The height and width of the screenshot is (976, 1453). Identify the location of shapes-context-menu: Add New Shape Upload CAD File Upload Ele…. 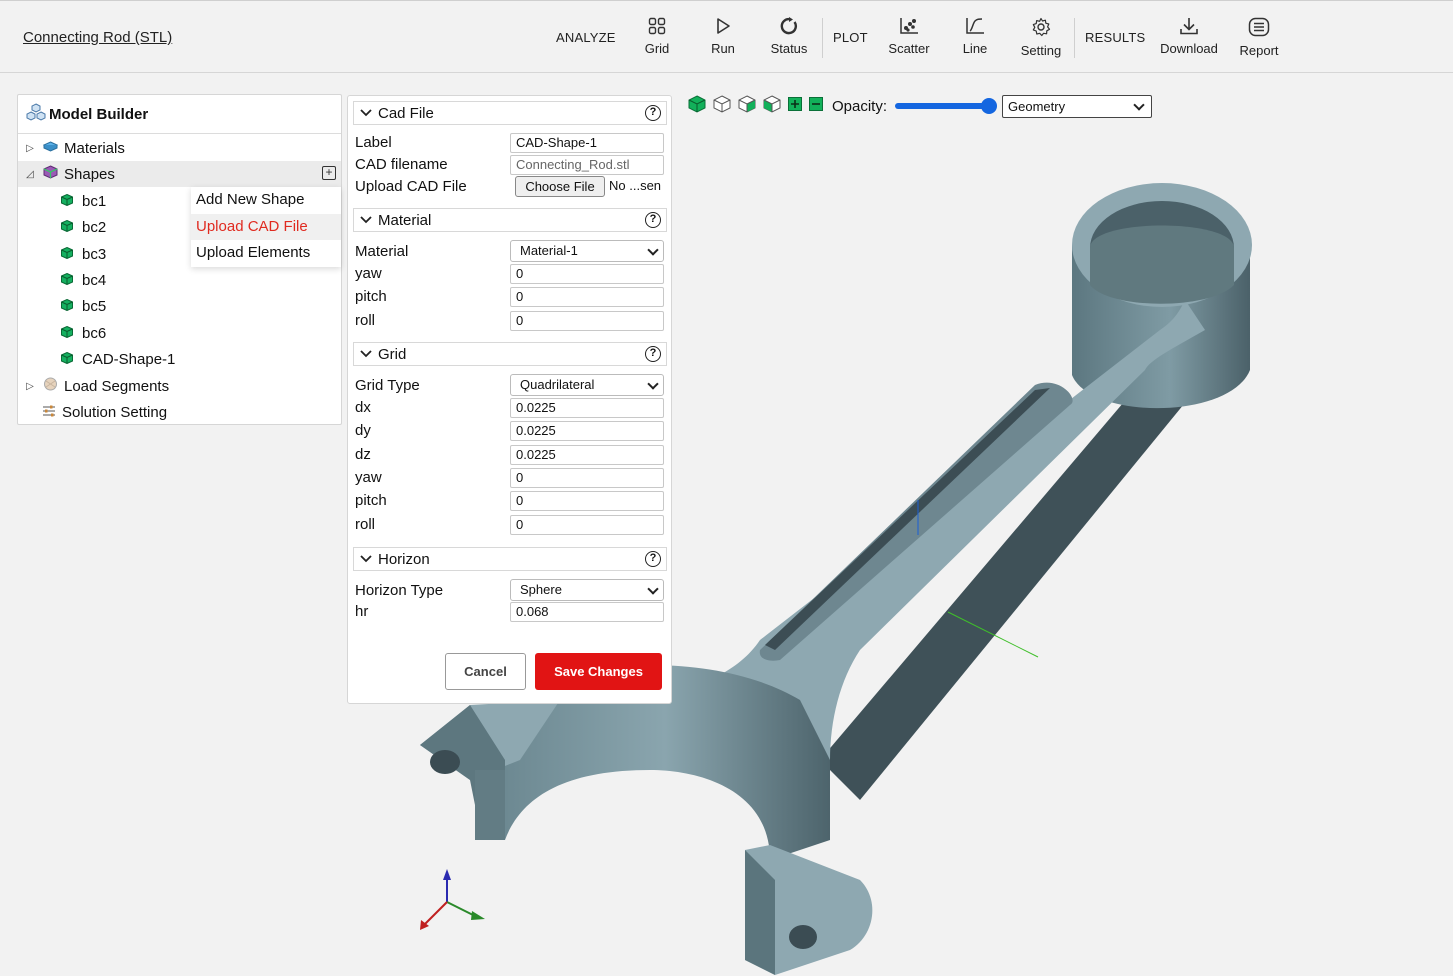
(266, 227).